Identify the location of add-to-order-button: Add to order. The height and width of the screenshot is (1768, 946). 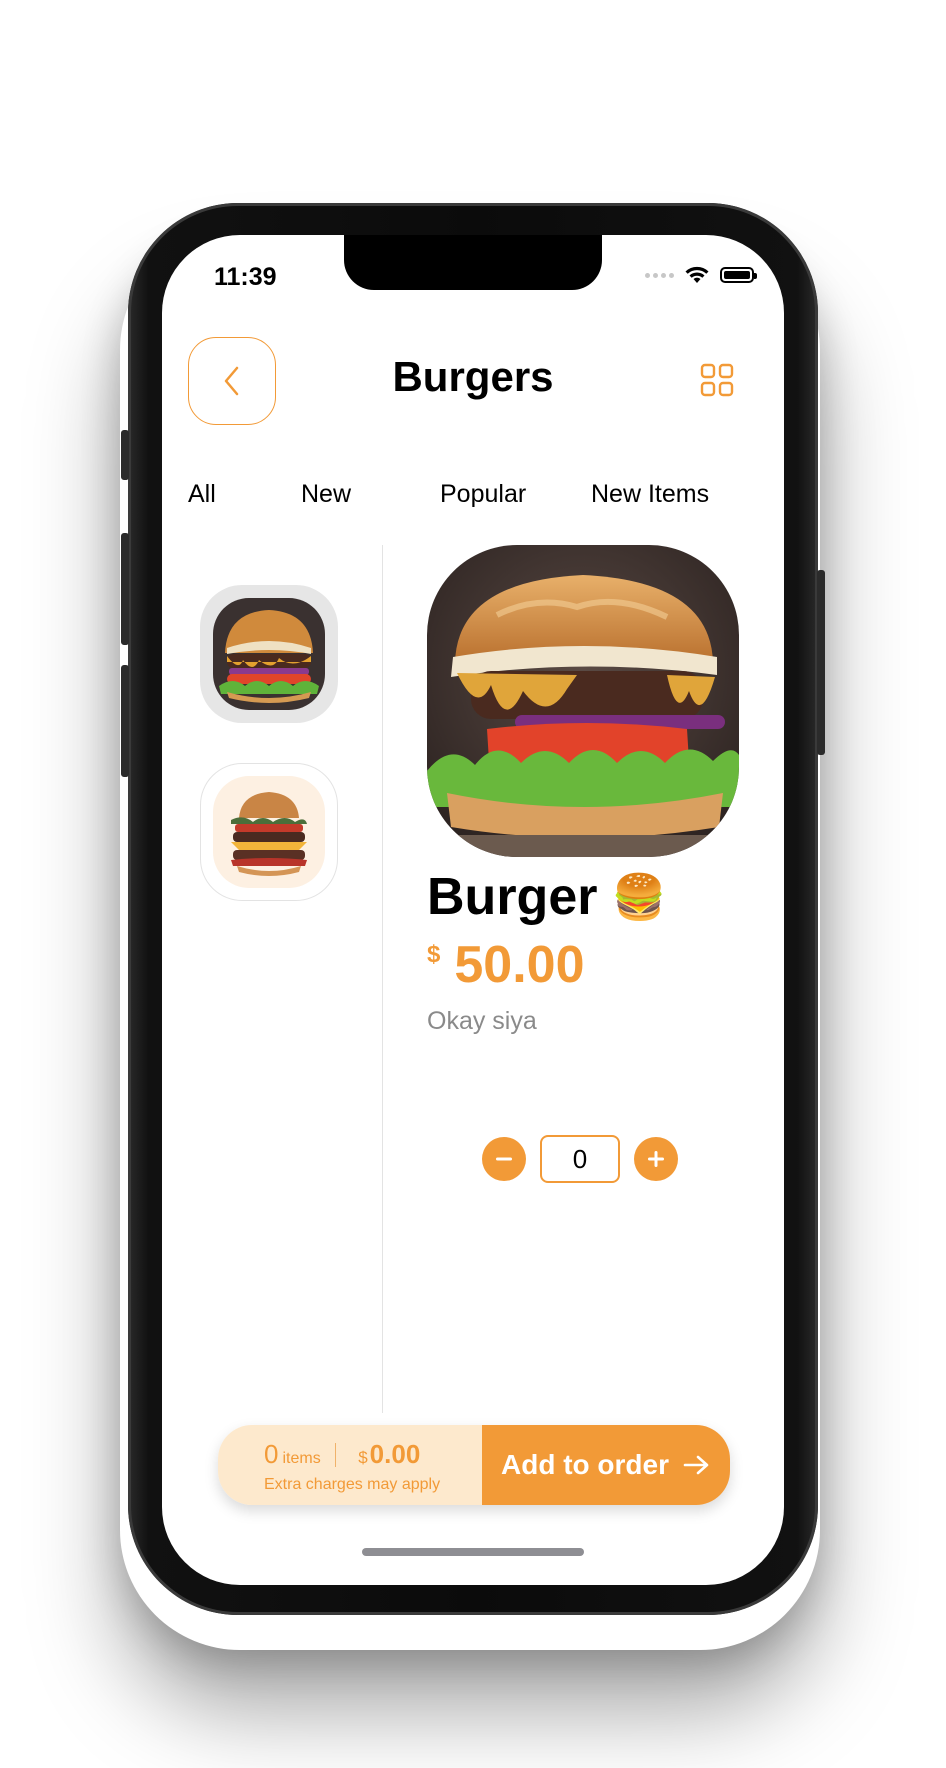
(606, 1465).